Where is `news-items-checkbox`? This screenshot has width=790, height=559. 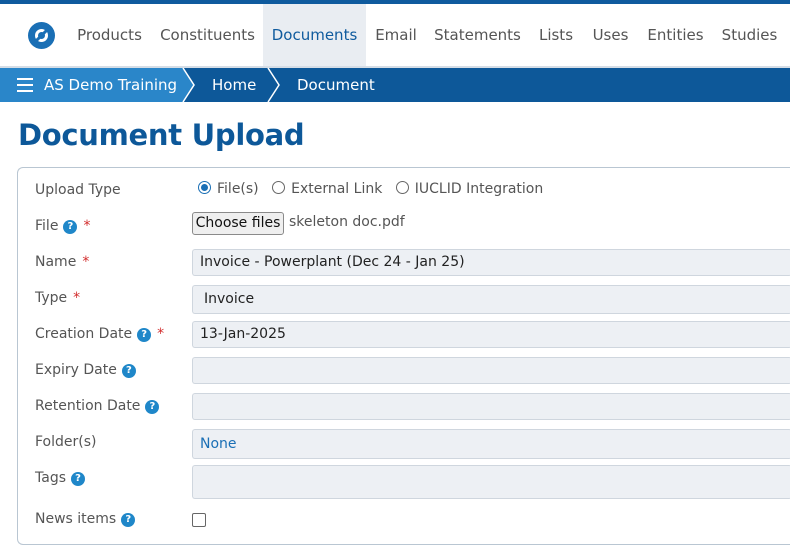
news-items-checkbox is located at coordinates (199, 520).